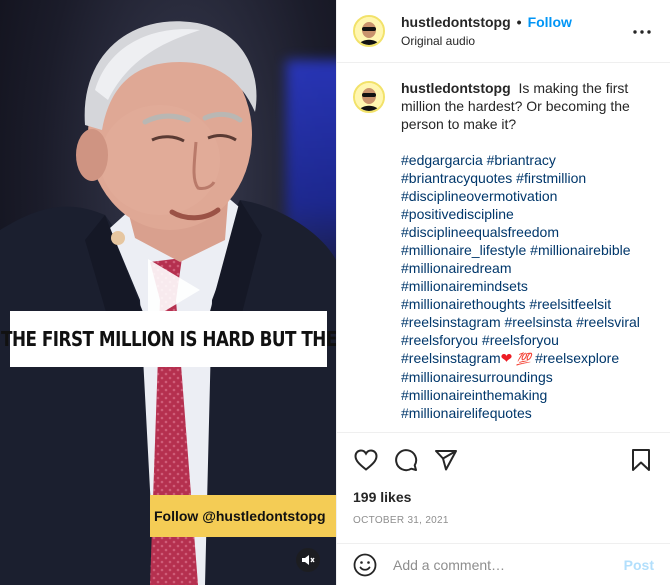 The image size is (670, 585). I want to click on caption-username: hustledontstopg, so click(456, 88).